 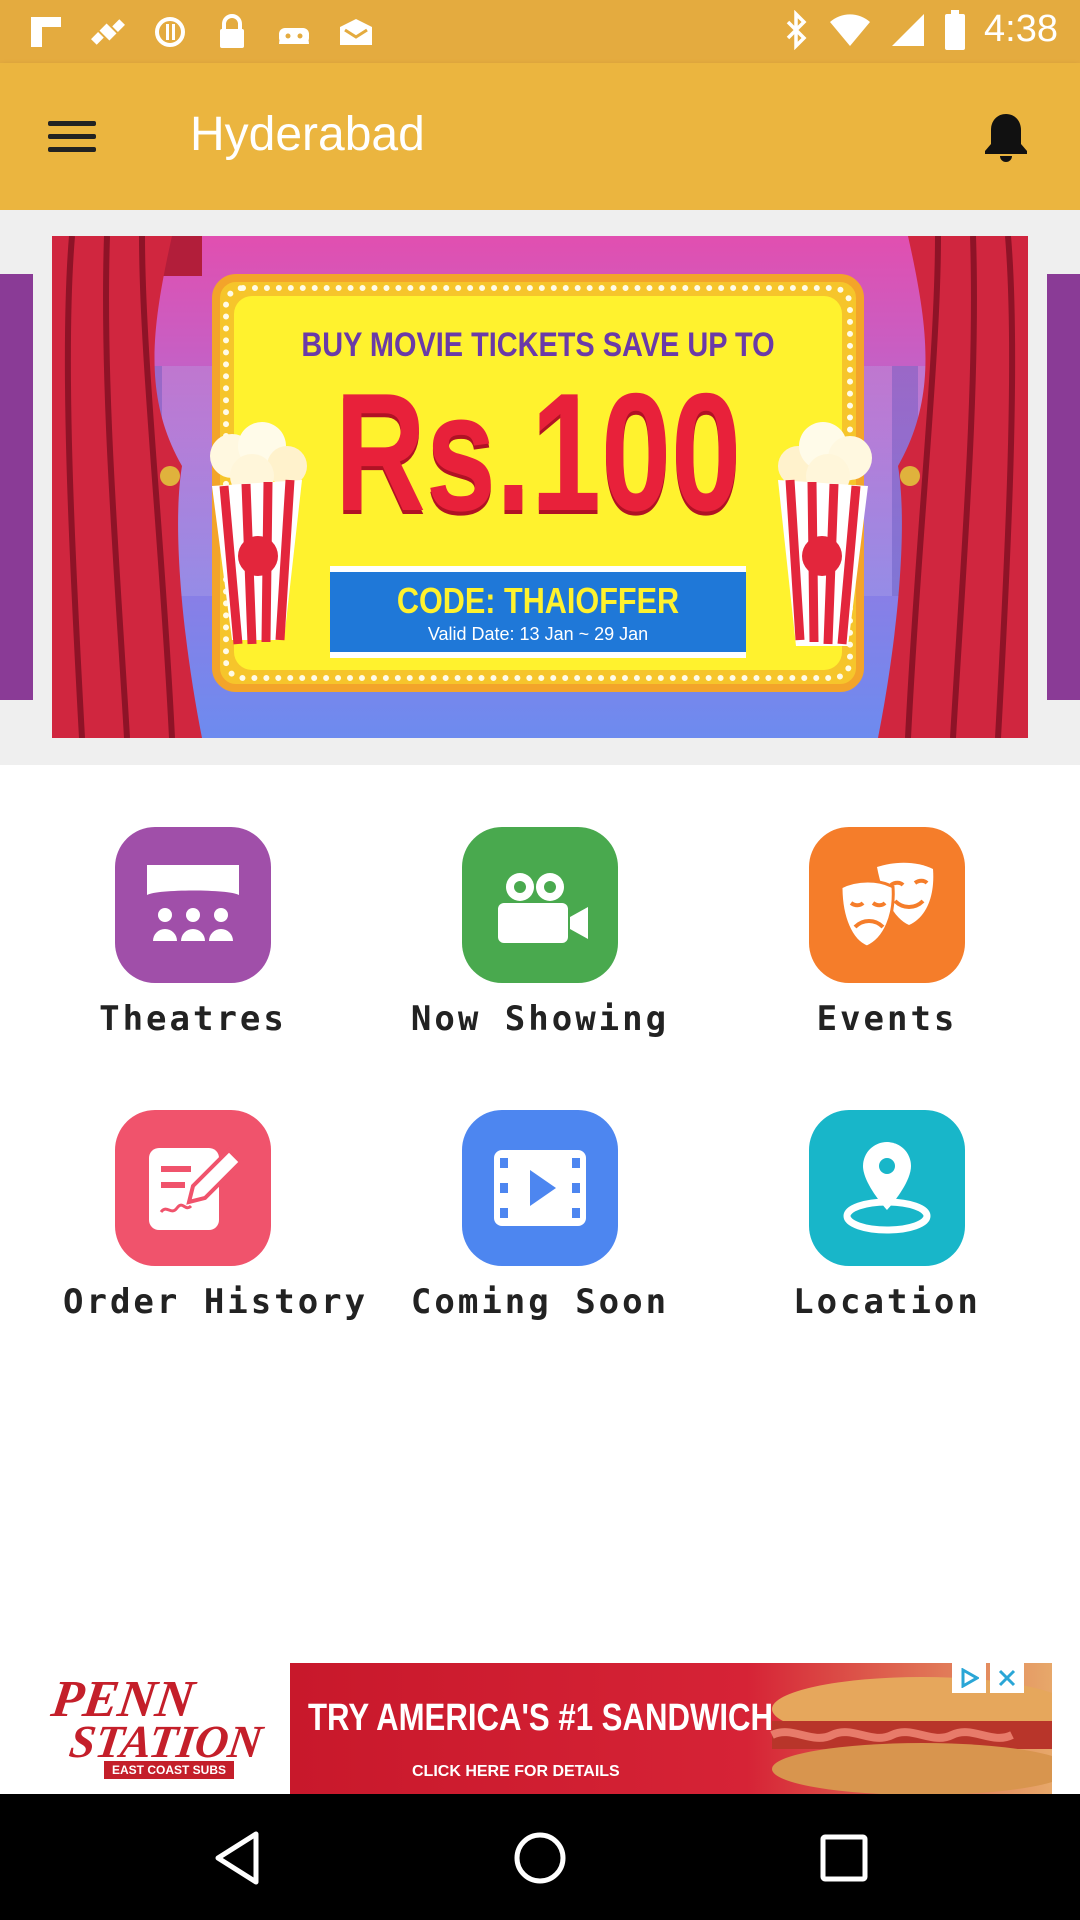 What do you see at coordinates (988, 1678) in the screenshot?
I see `ad-controls` at bounding box center [988, 1678].